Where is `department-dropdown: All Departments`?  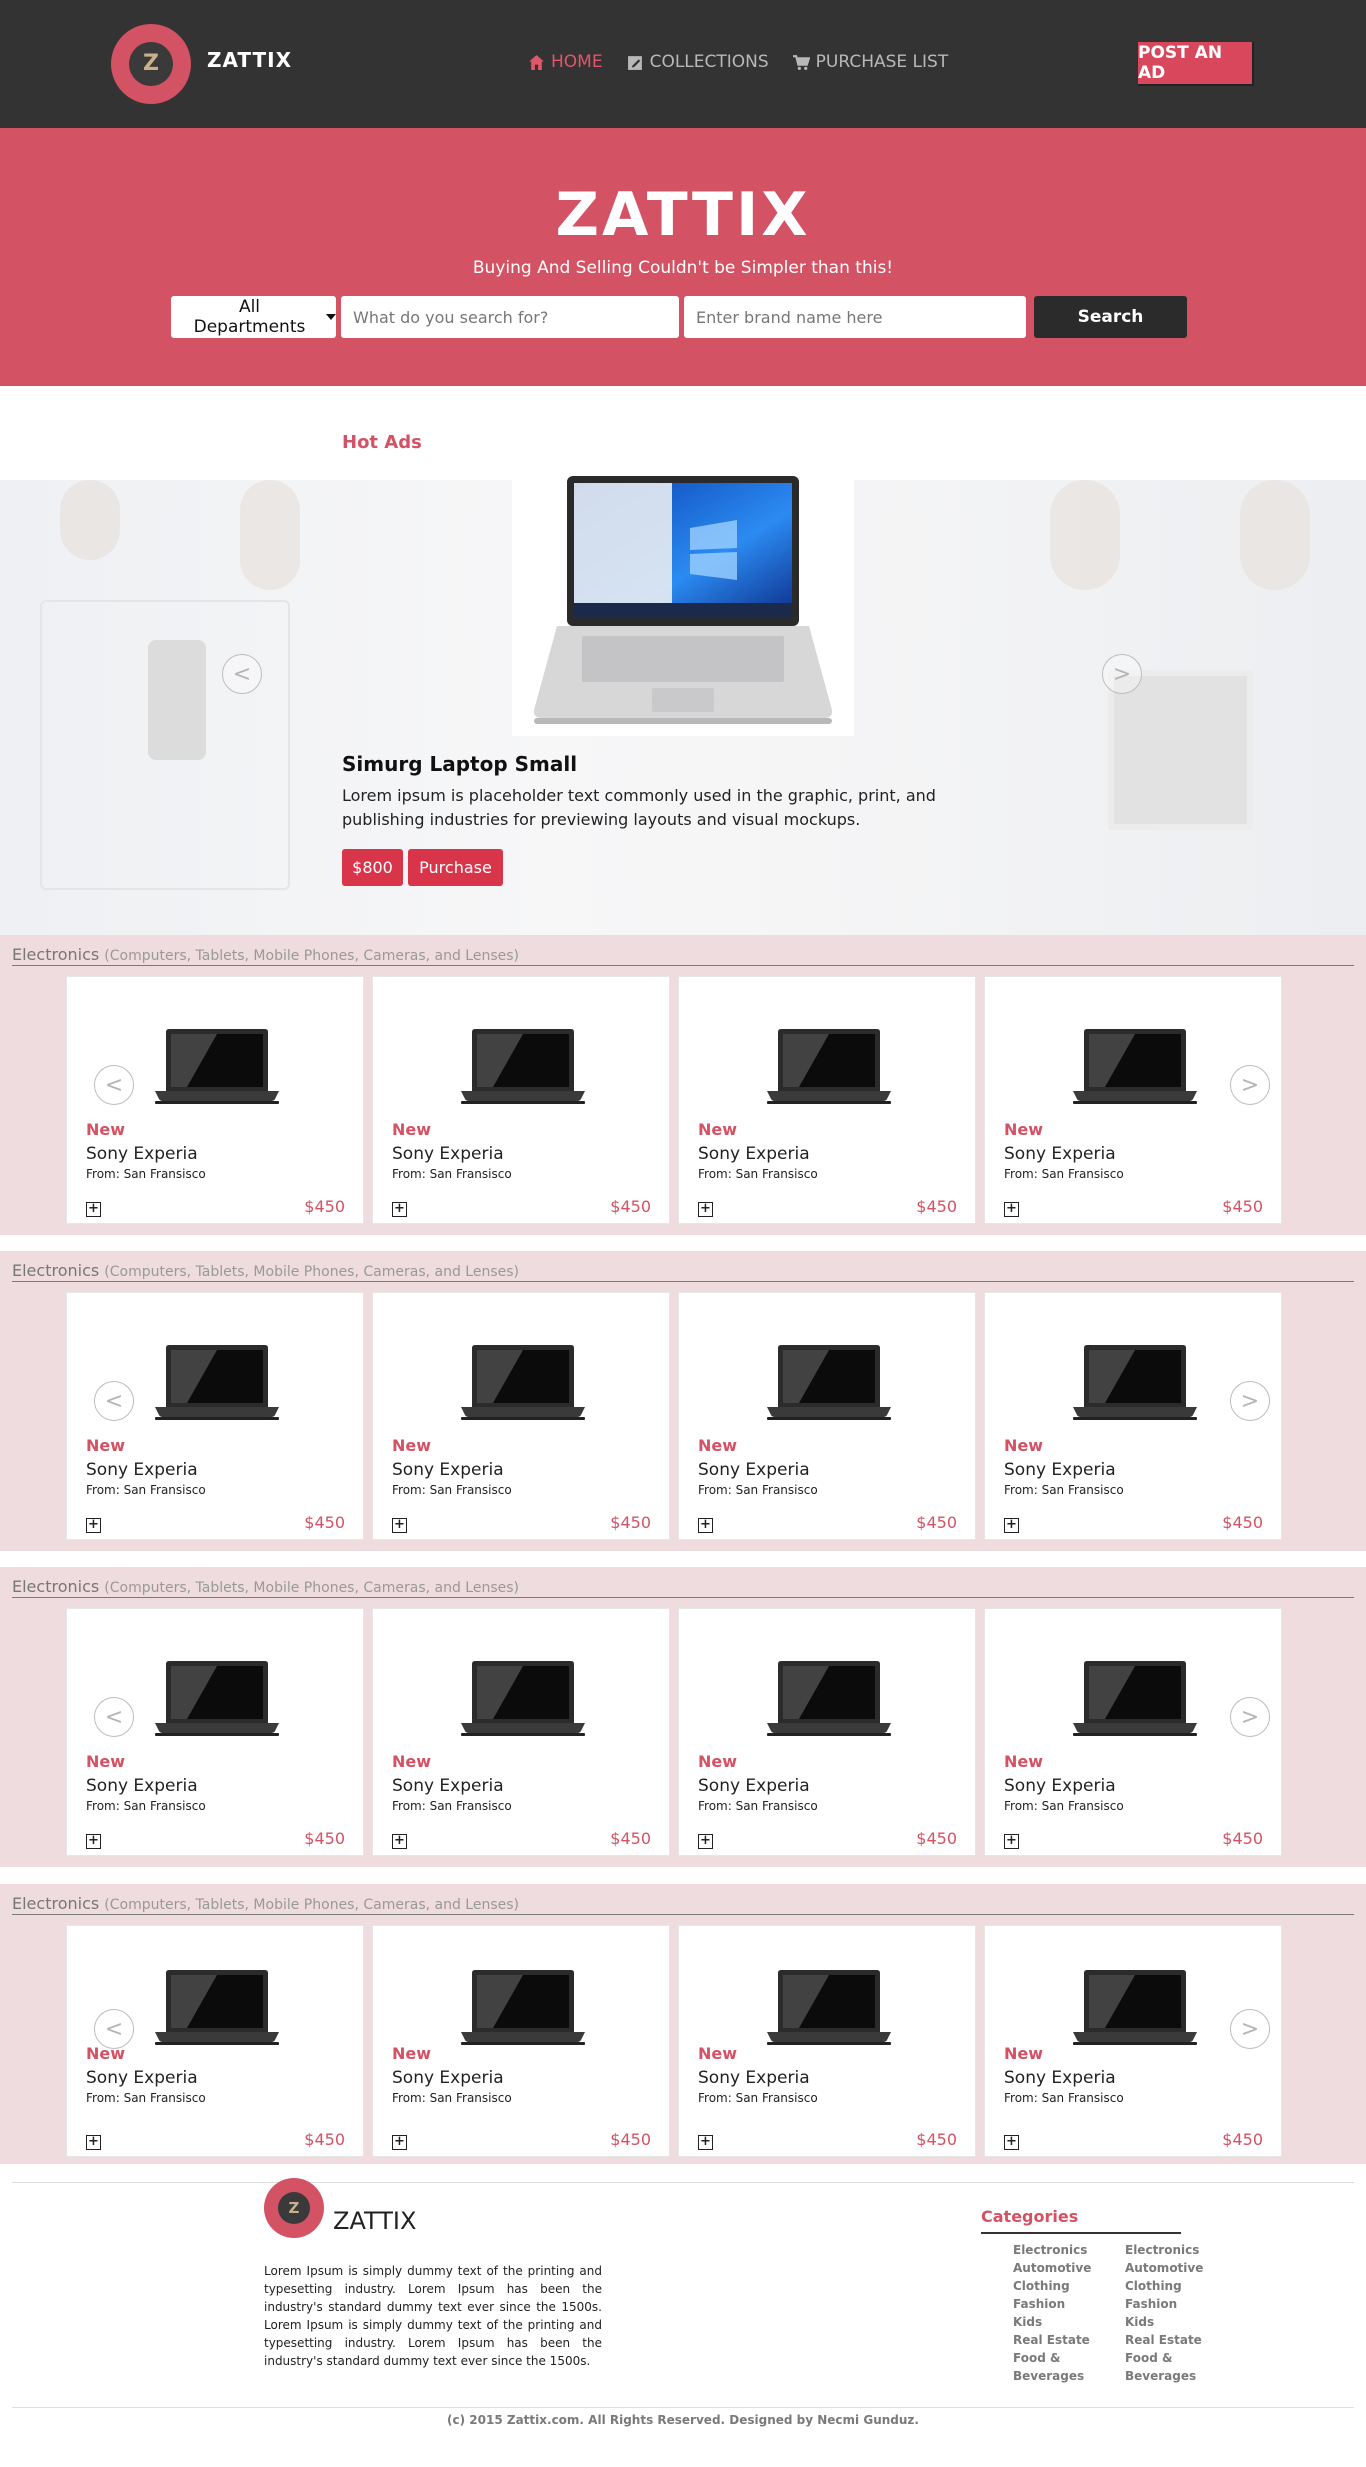
department-dropdown: All Departments is located at coordinates (253, 317).